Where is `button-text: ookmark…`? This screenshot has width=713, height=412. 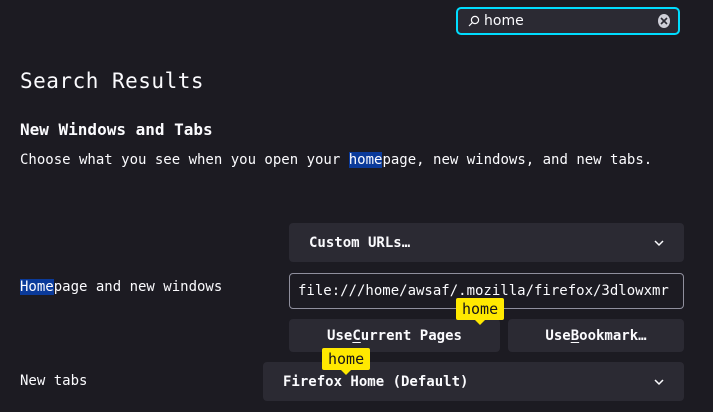 button-text: ookmark… is located at coordinates (613, 335).